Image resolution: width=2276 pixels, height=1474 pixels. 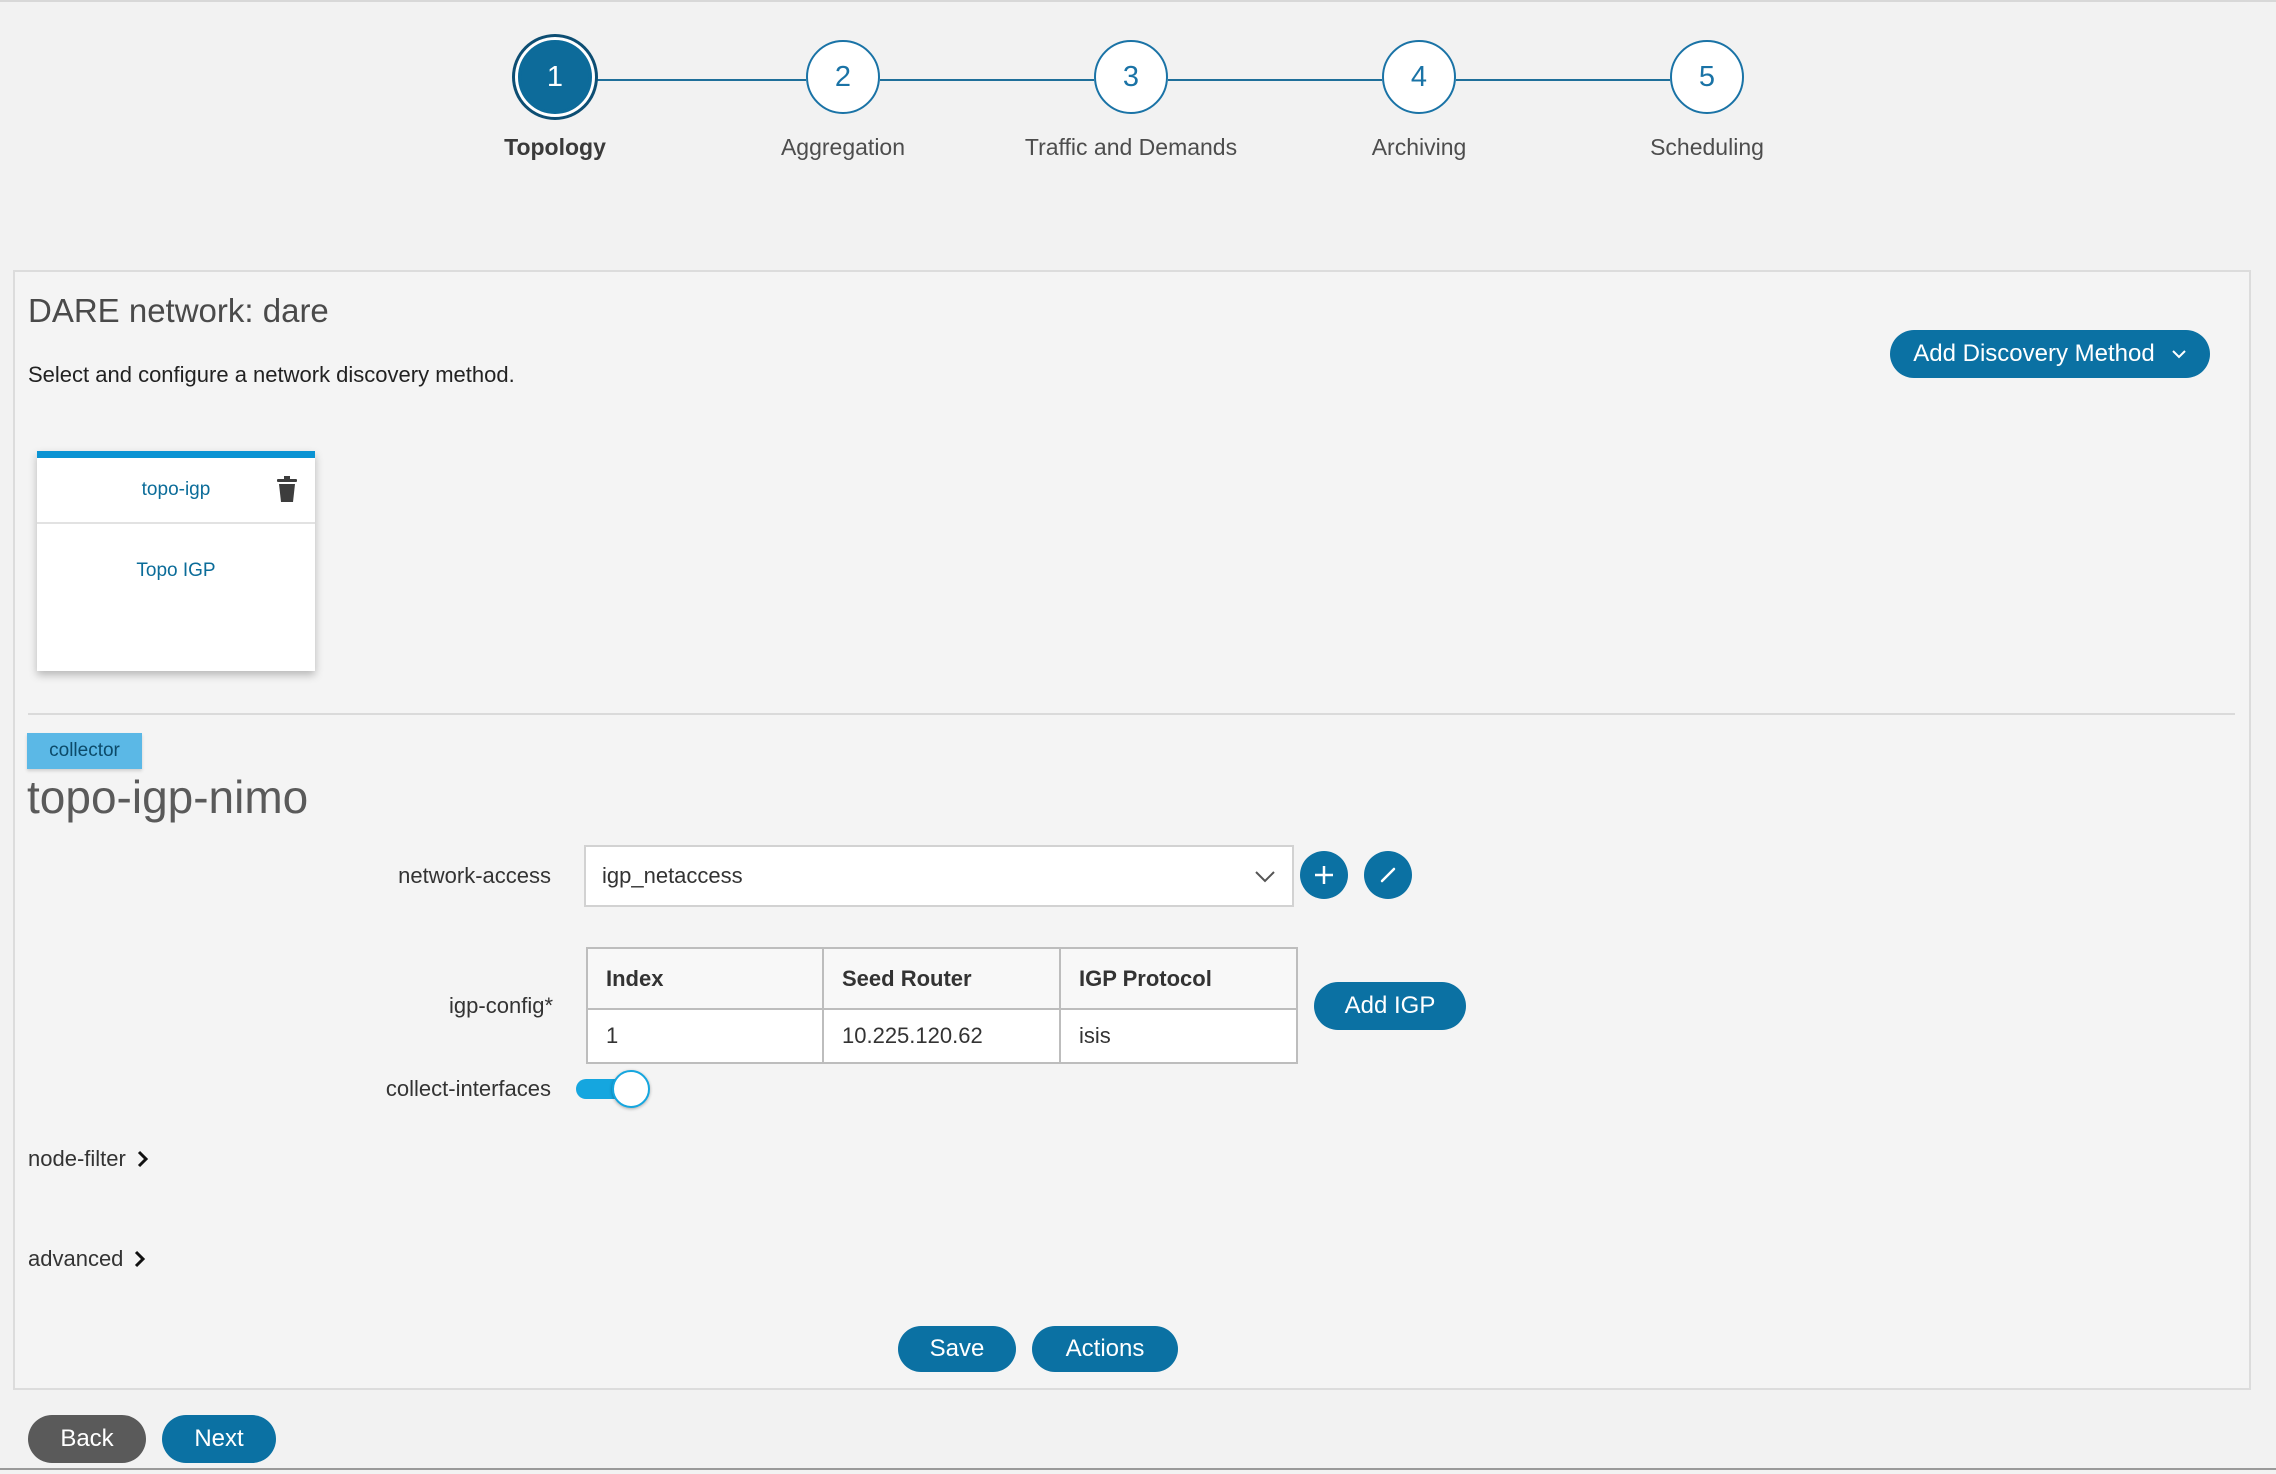 What do you see at coordinates (84, 751) in the screenshot?
I see `collector-badge: collector` at bounding box center [84, 751].